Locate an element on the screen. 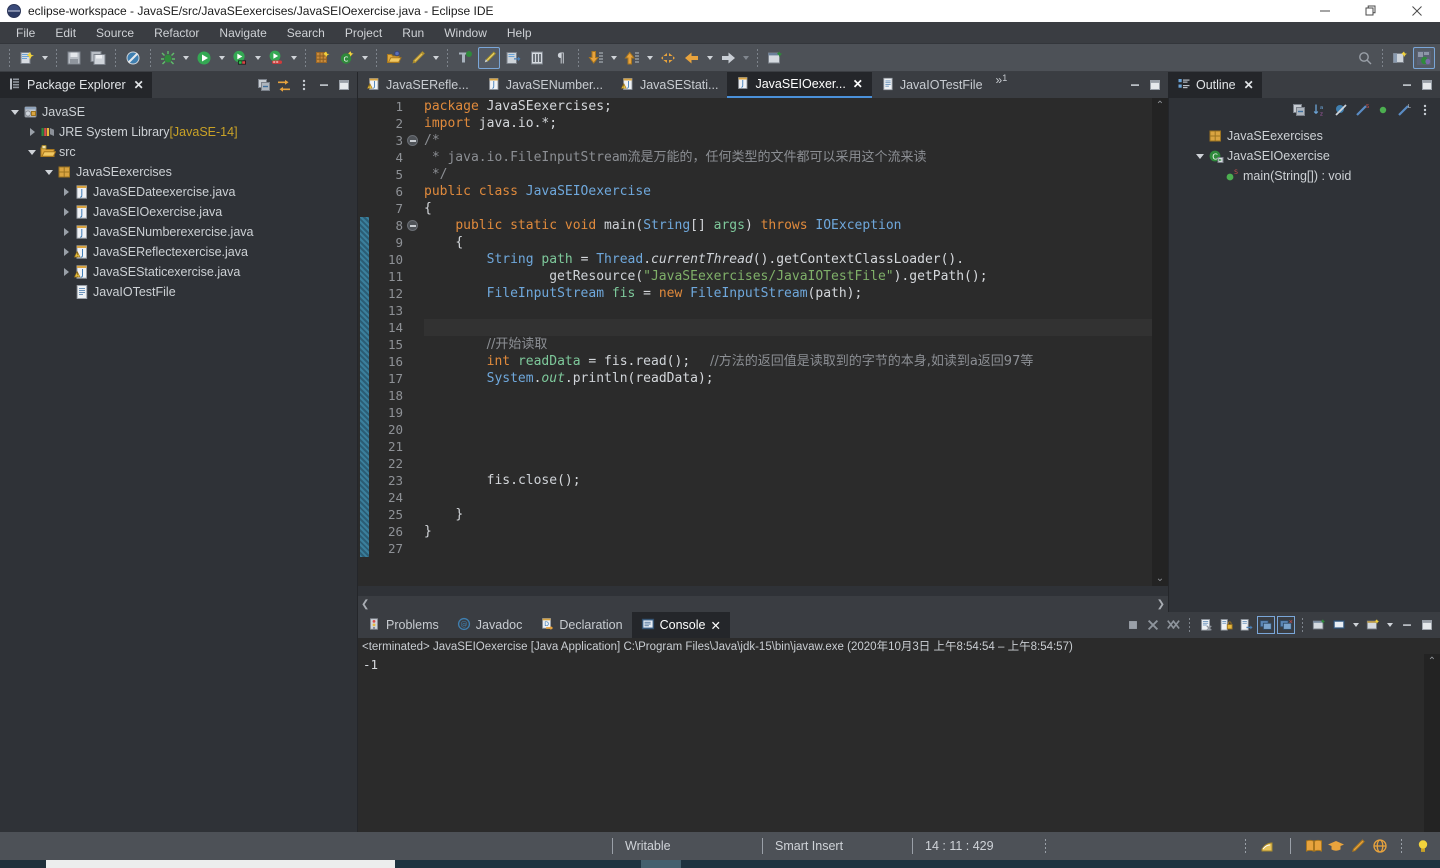 This screenshot has width=1440, height=868. graduation-cap-icon is located at coordinates (1336, 846).